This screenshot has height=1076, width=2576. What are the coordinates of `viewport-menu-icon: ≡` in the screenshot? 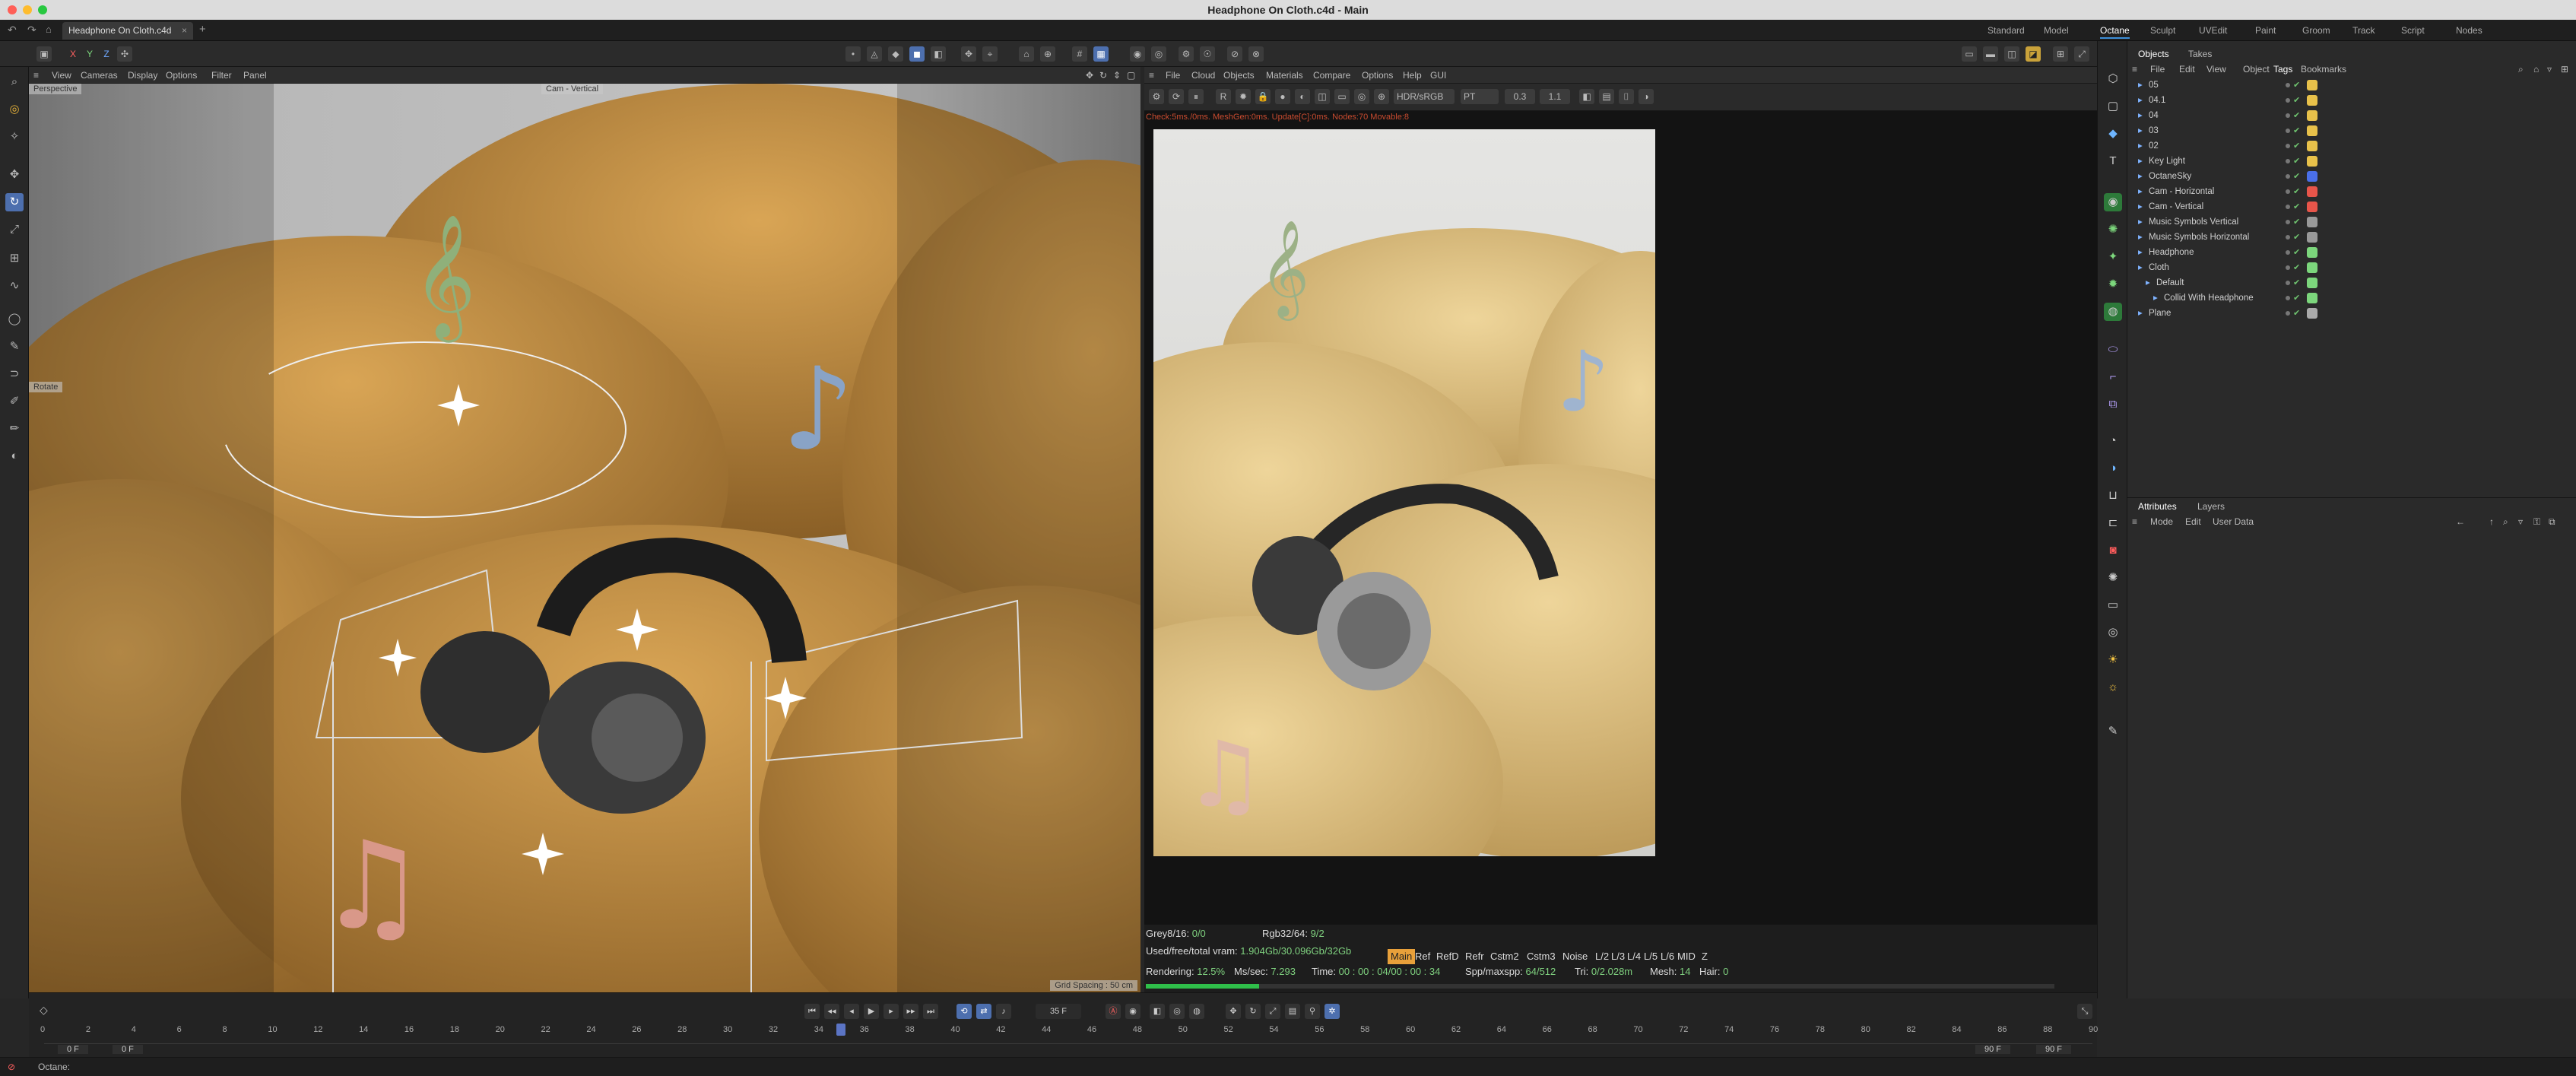 It's located at (36, 76).